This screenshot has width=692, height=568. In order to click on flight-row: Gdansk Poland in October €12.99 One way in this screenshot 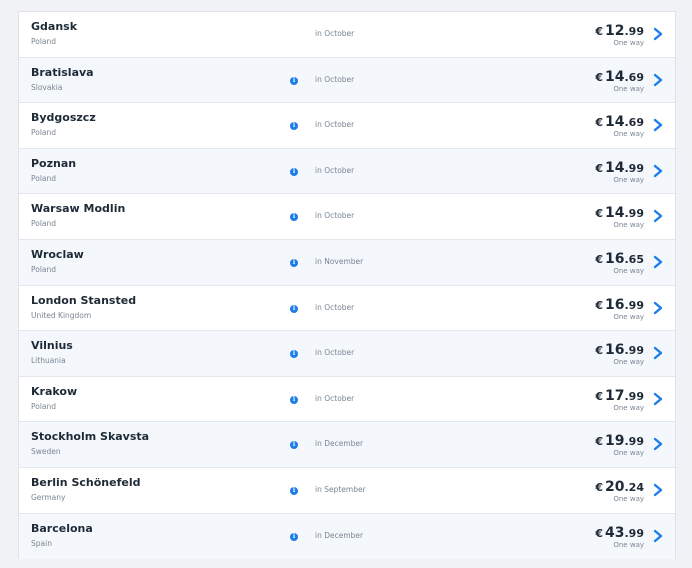, I will do `click(347, 35)`.